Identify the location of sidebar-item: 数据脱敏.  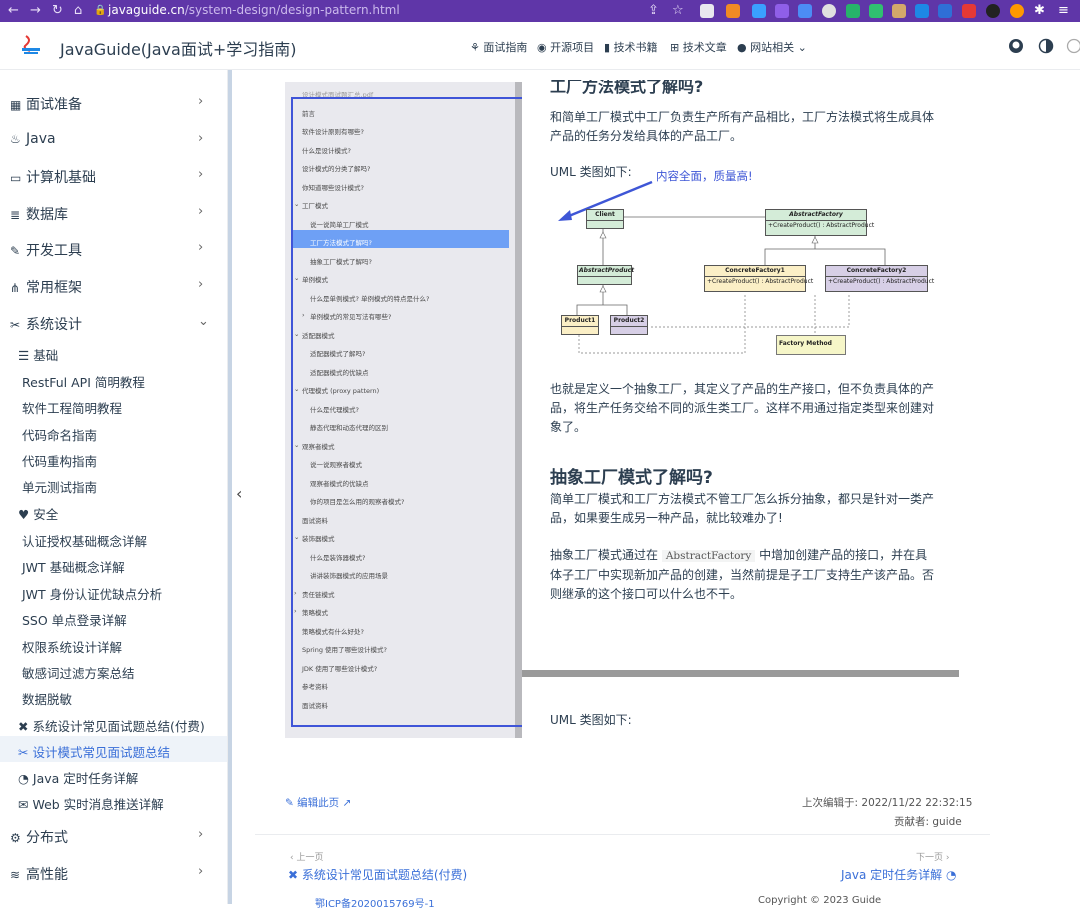
(47, 698).